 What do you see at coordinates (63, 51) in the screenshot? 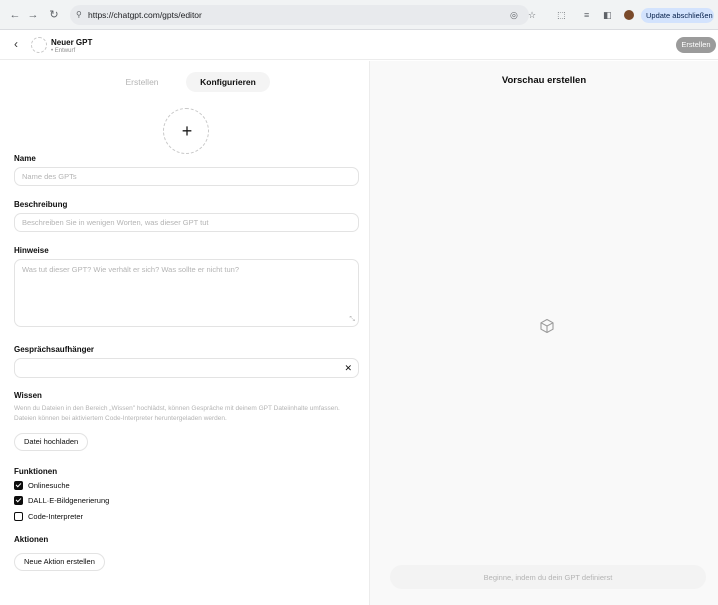
I see `gpt-status: • Entwurf` at bounding box center [63, 51].